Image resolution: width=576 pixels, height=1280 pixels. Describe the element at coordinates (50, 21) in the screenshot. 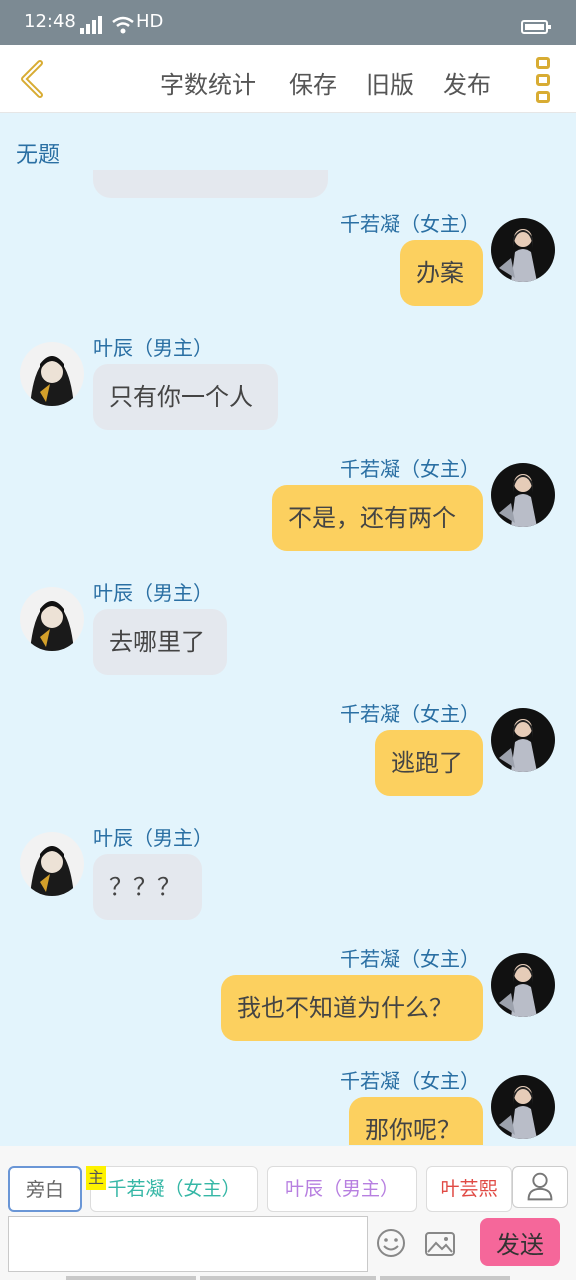

I see `status-time: 12:48` at that location.